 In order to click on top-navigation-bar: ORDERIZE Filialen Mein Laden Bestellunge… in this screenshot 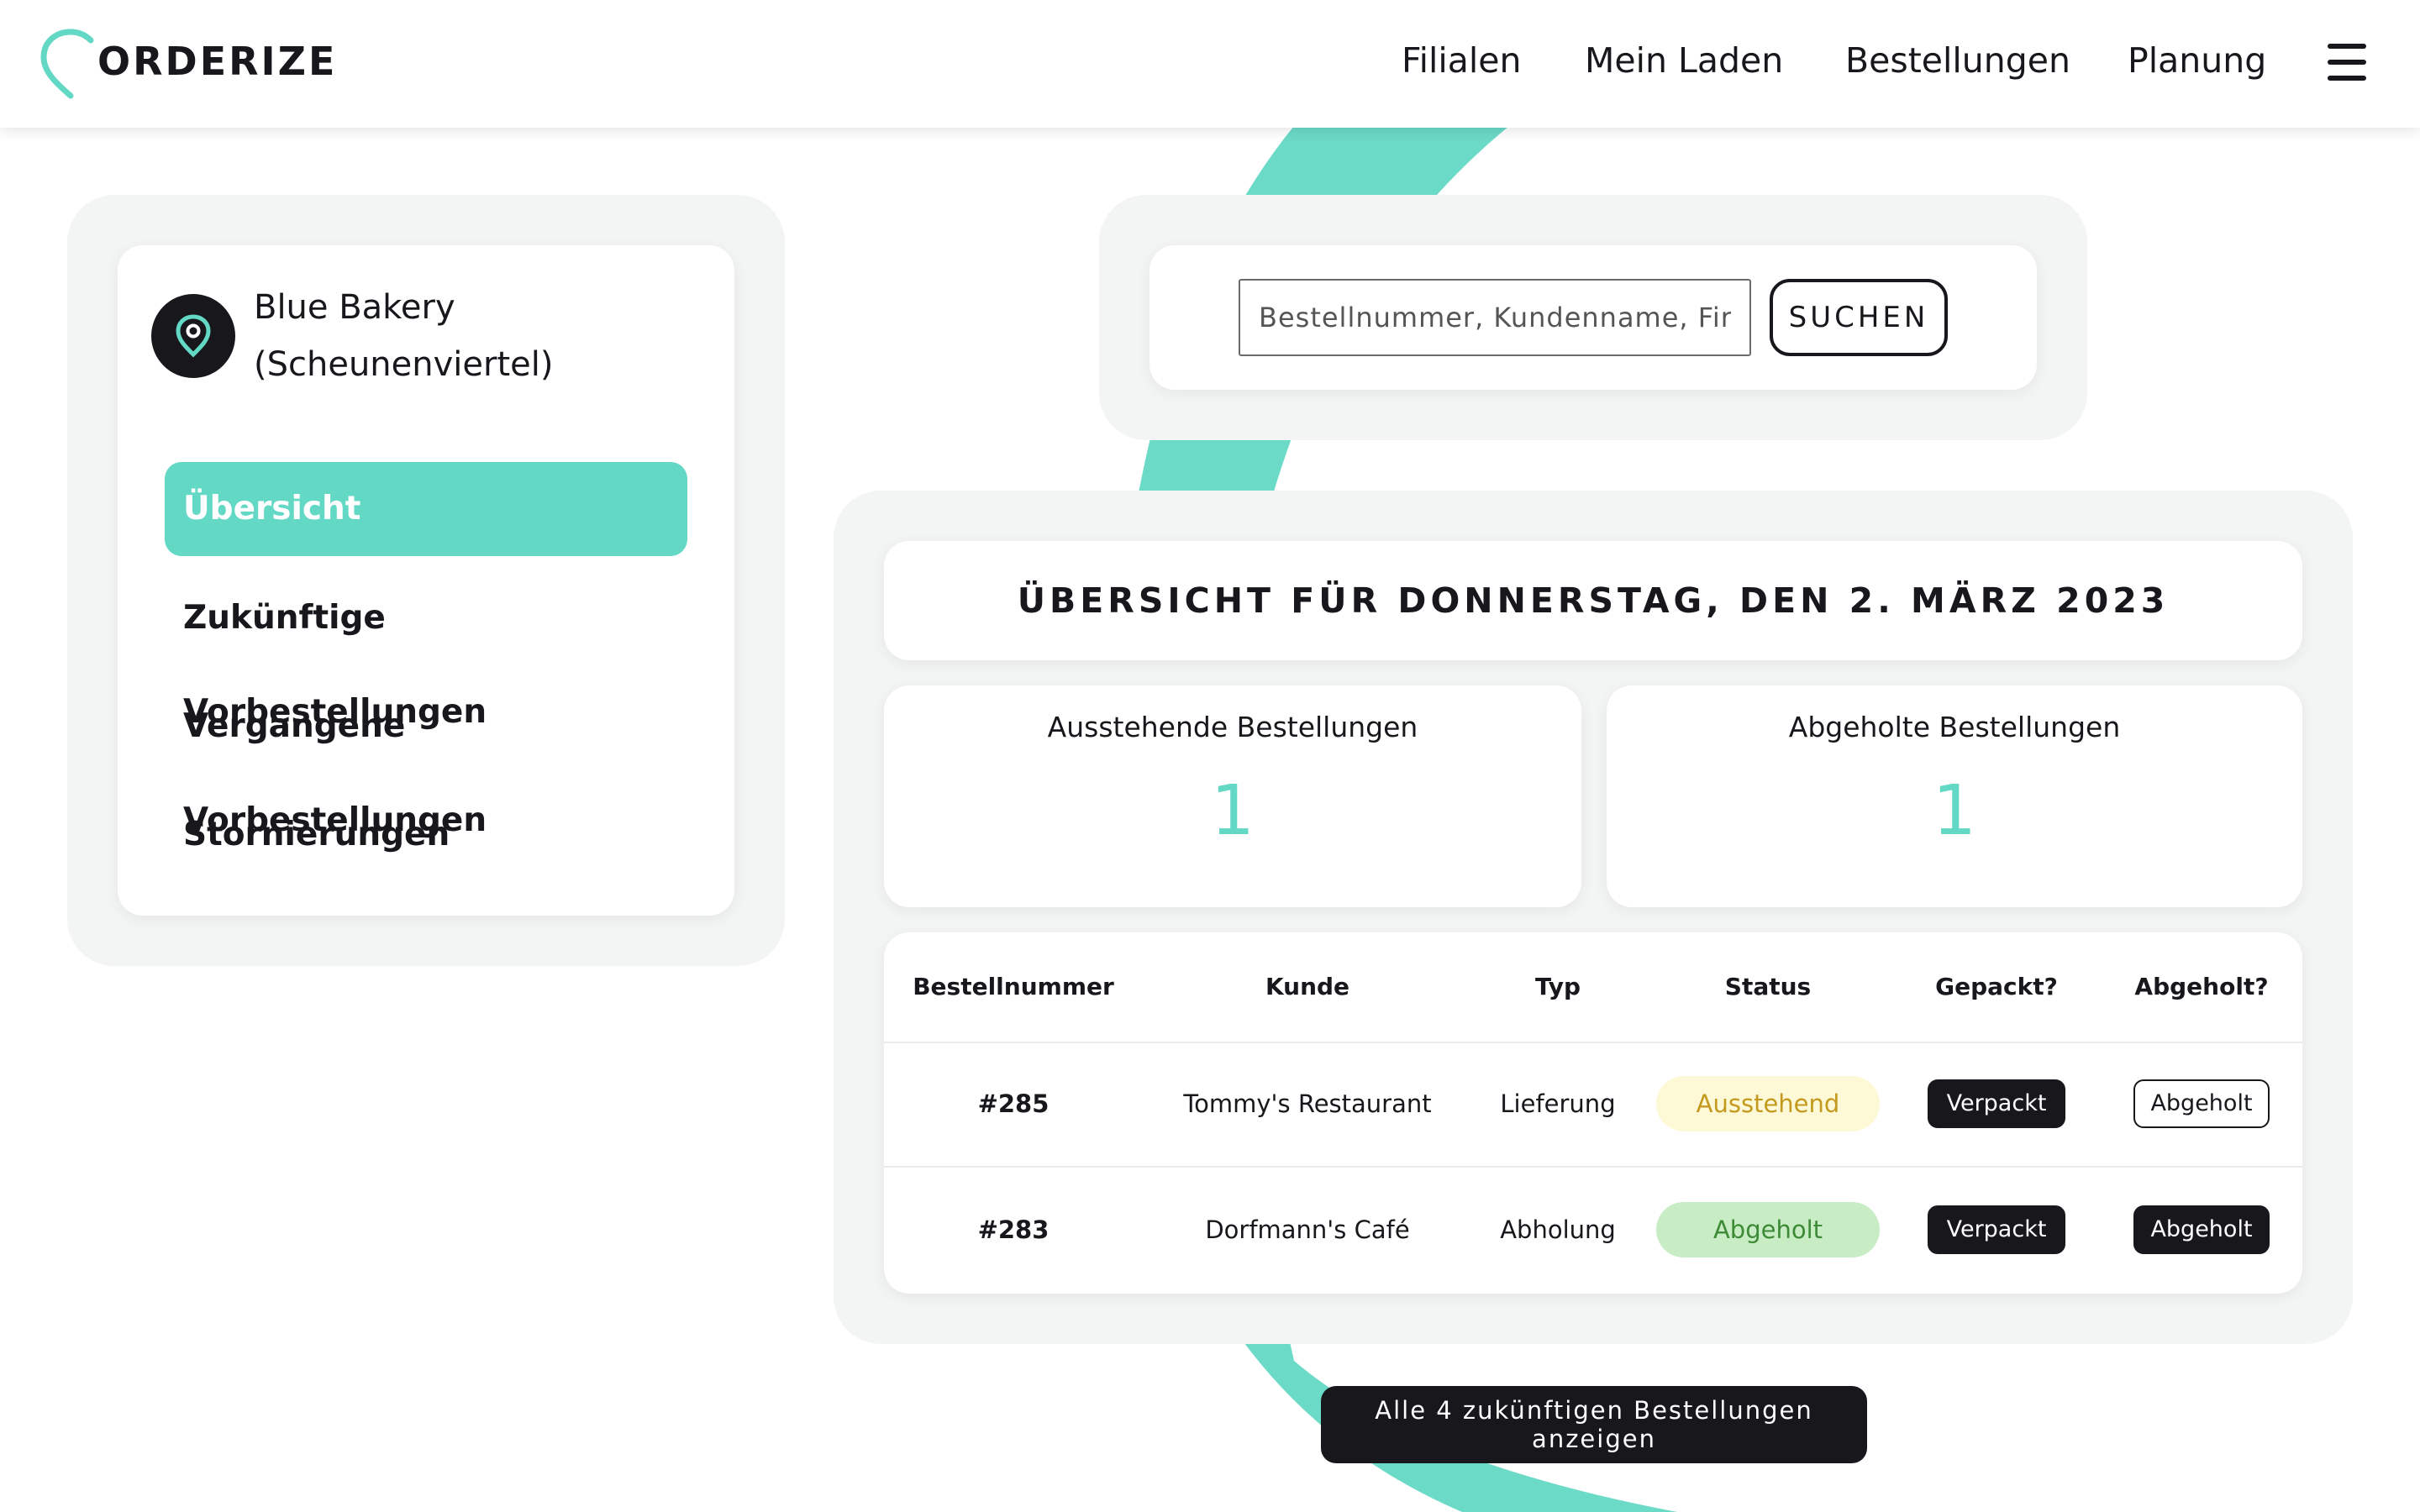, I will do `click(1210, 64)`.